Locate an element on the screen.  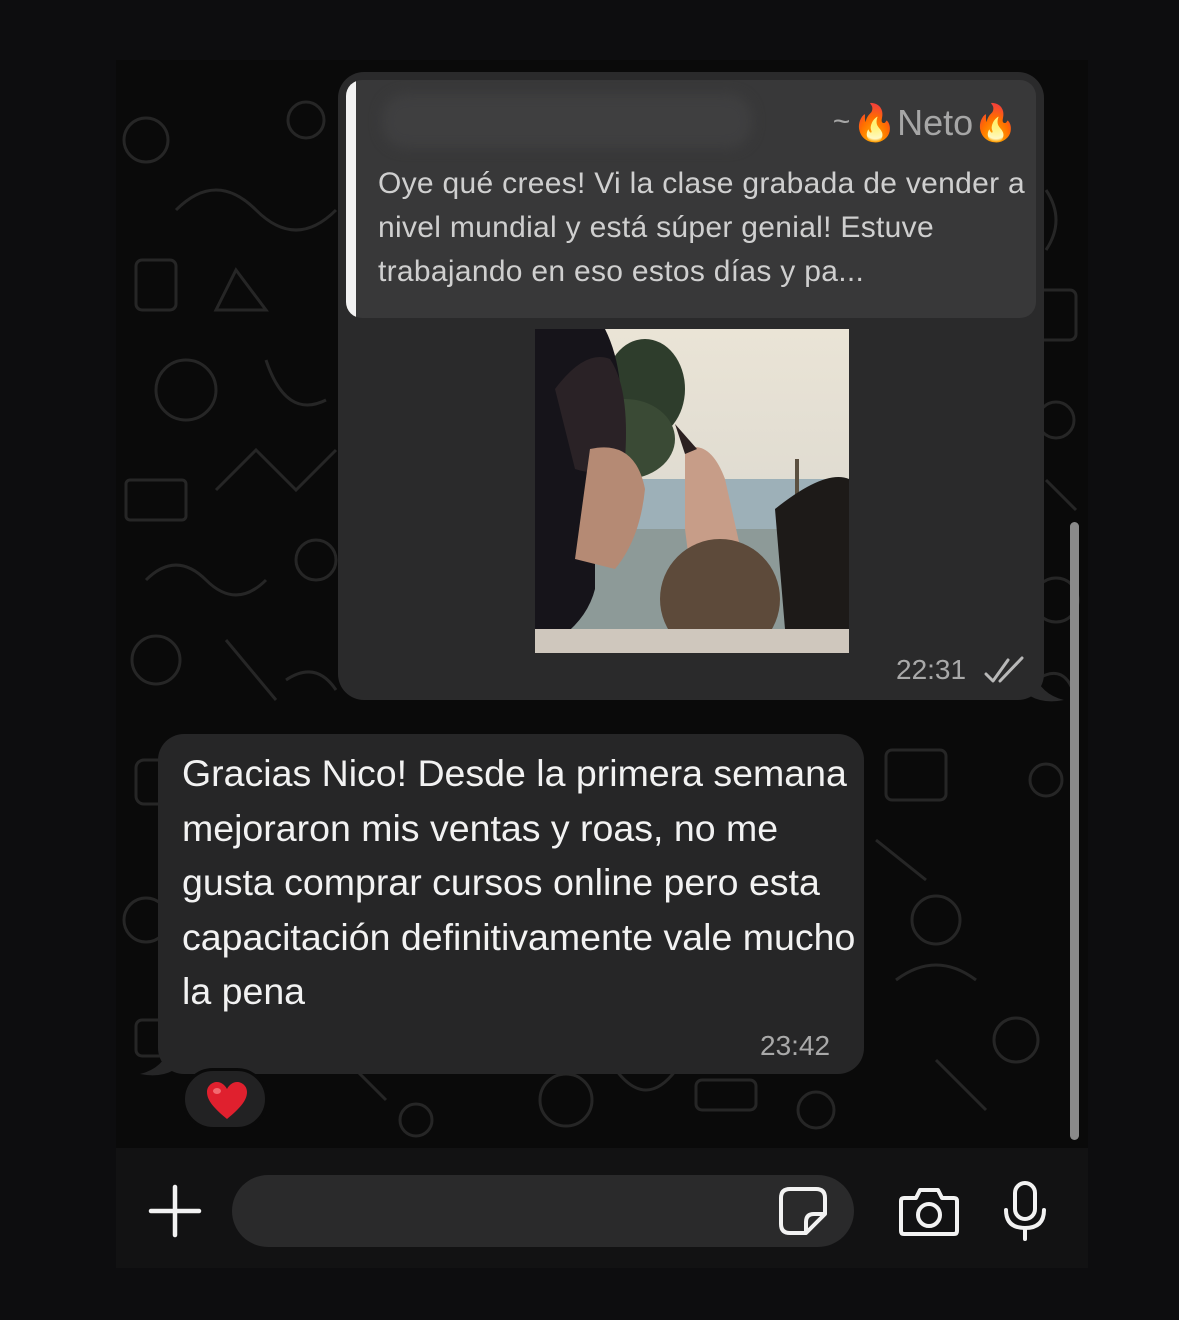
plus-icon is located at coordinates (175, 1211).